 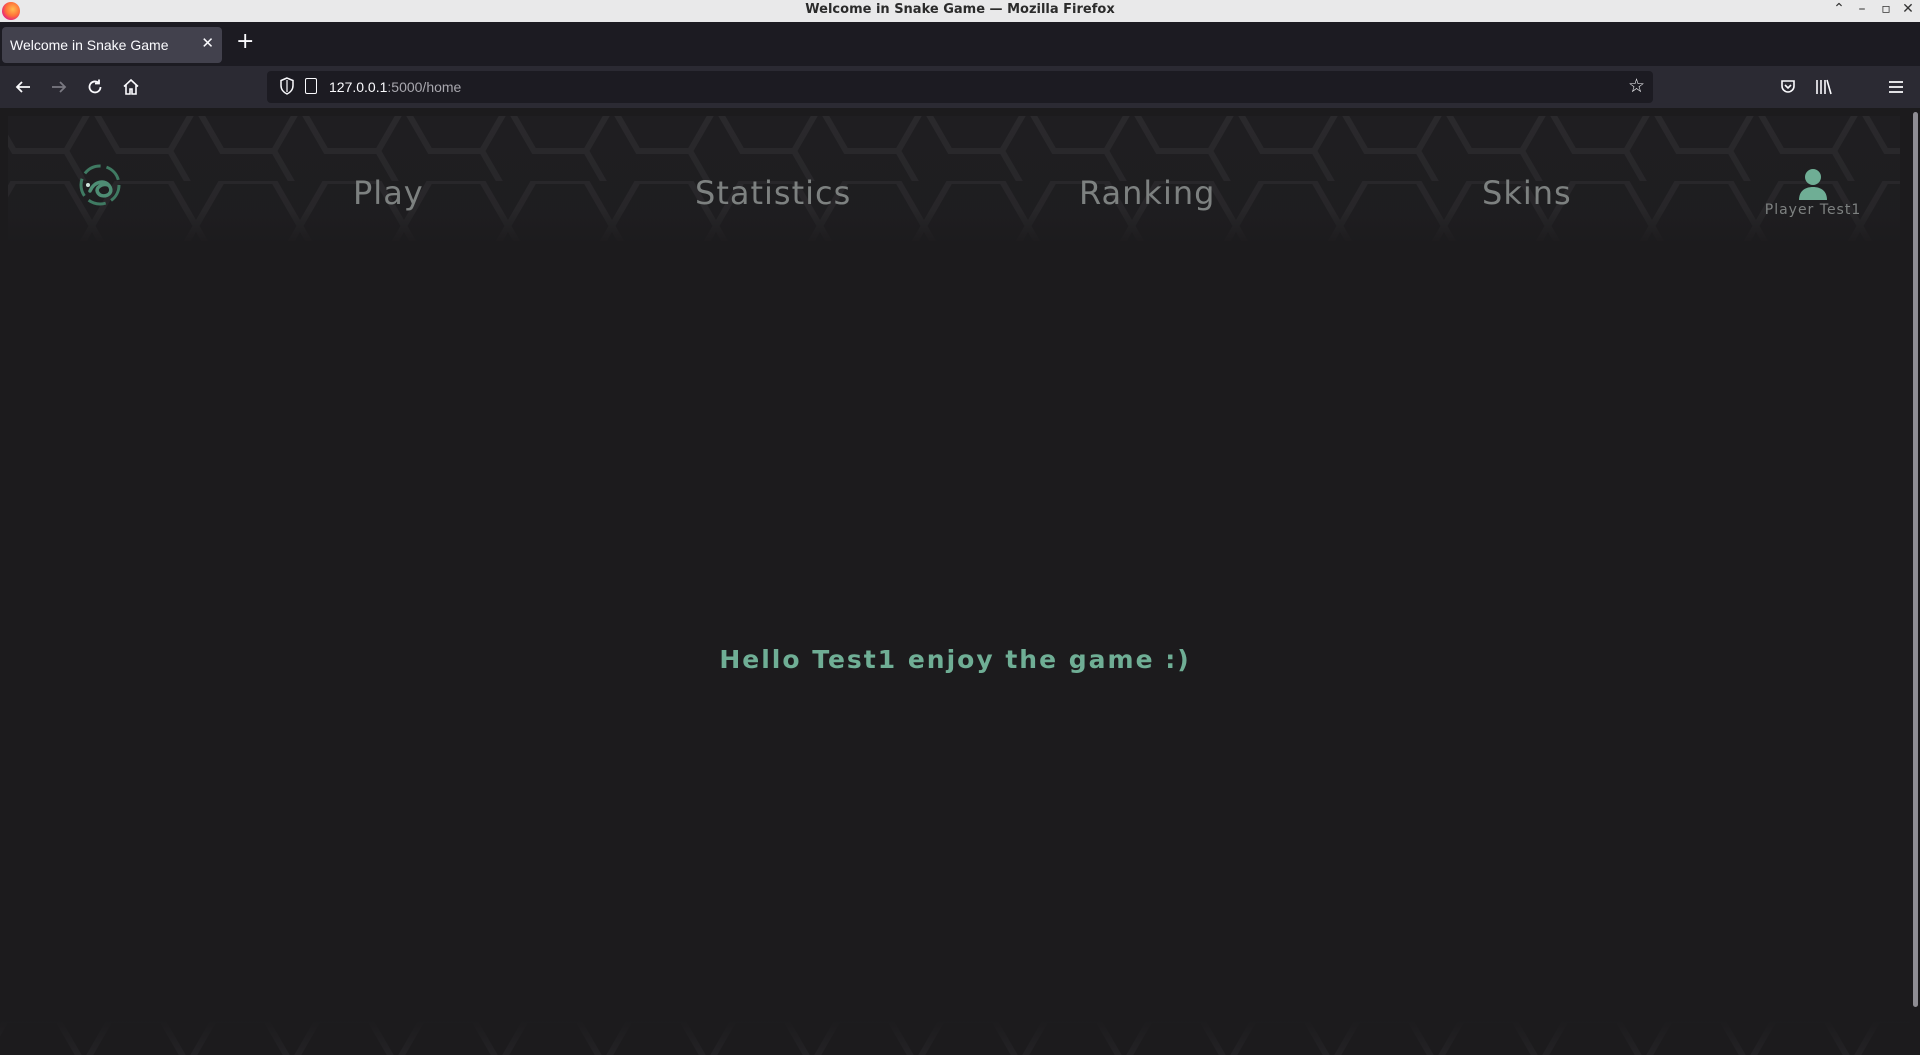 What do you see at coordinates (1813, 184) in the screenshot?
I see `user-icon` at bounding box center [1813, 184].